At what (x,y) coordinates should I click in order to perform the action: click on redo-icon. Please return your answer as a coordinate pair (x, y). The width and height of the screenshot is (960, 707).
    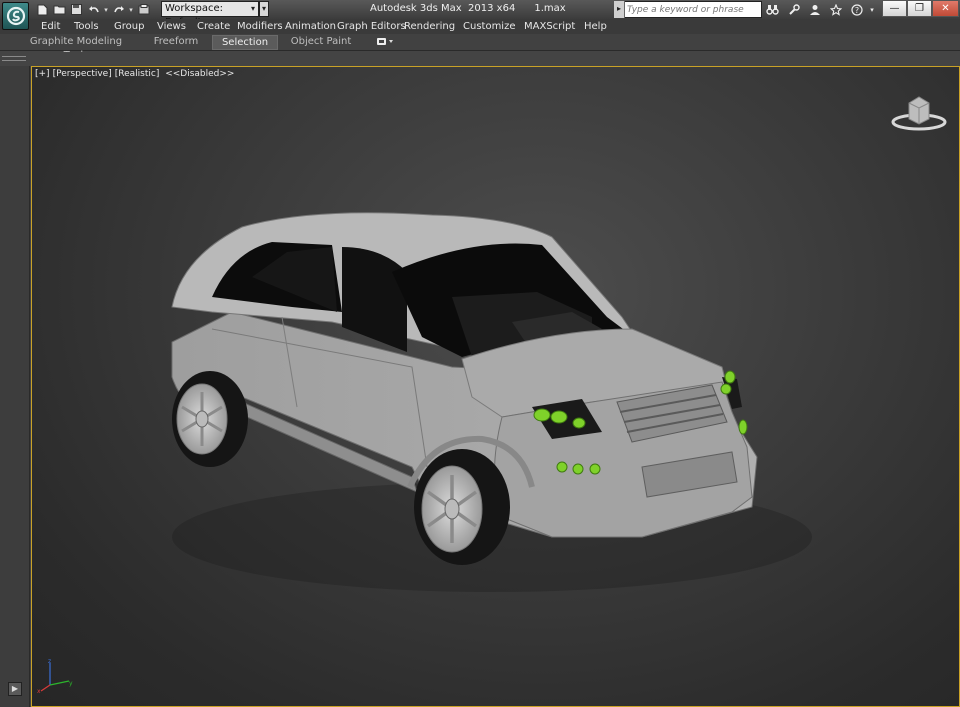
    Looking at the image, I should click on (118, 9).